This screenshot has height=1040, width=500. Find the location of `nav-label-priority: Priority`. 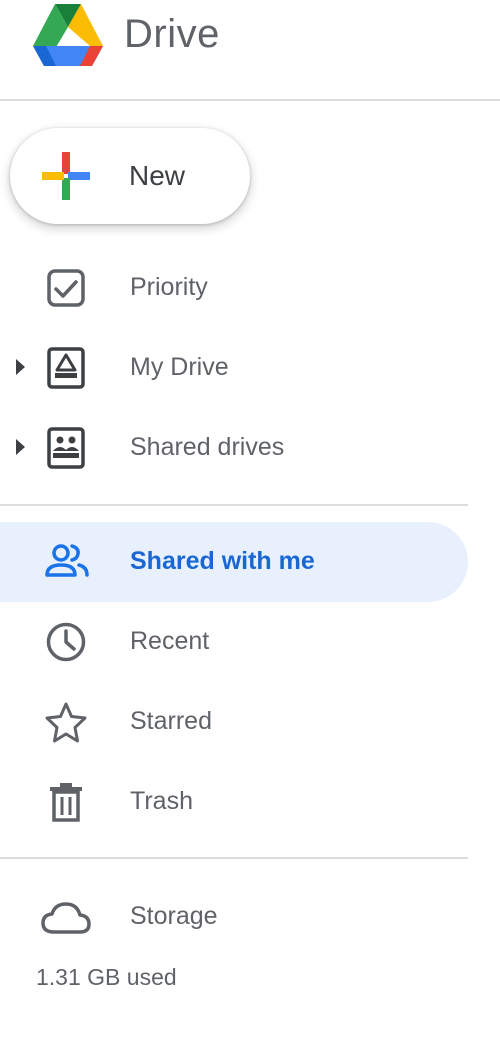

nav-label-priority: Priority is located at coordinates (169, 287).